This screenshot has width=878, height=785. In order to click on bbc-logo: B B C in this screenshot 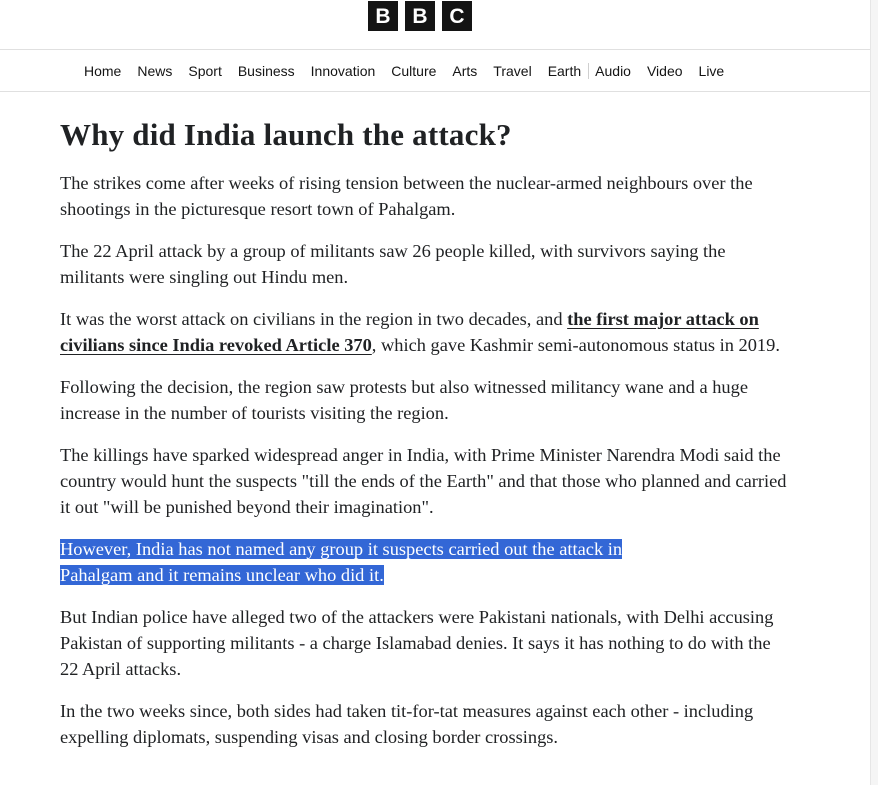, I will do `click(420, 16)`.